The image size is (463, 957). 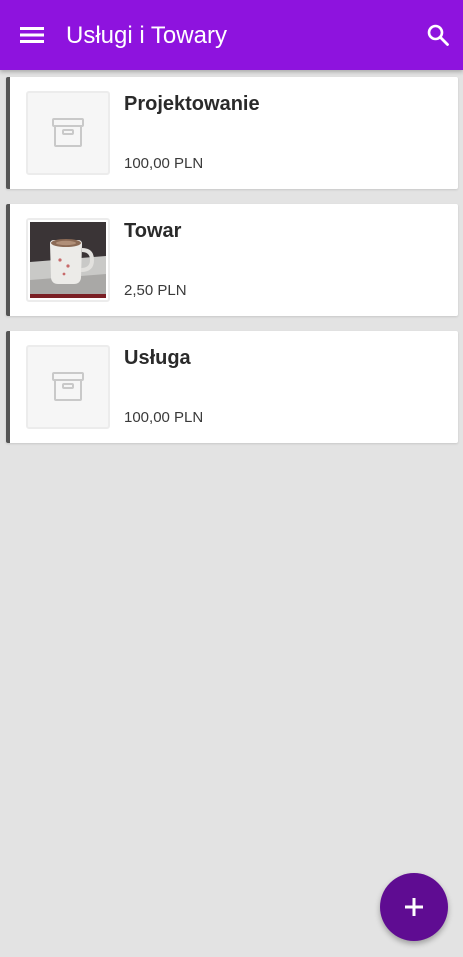 What do you see at coordinates (231, 35) in the screenshot?
I see `app-bar: Usługi i Towary` at bounding box center [231, 35].